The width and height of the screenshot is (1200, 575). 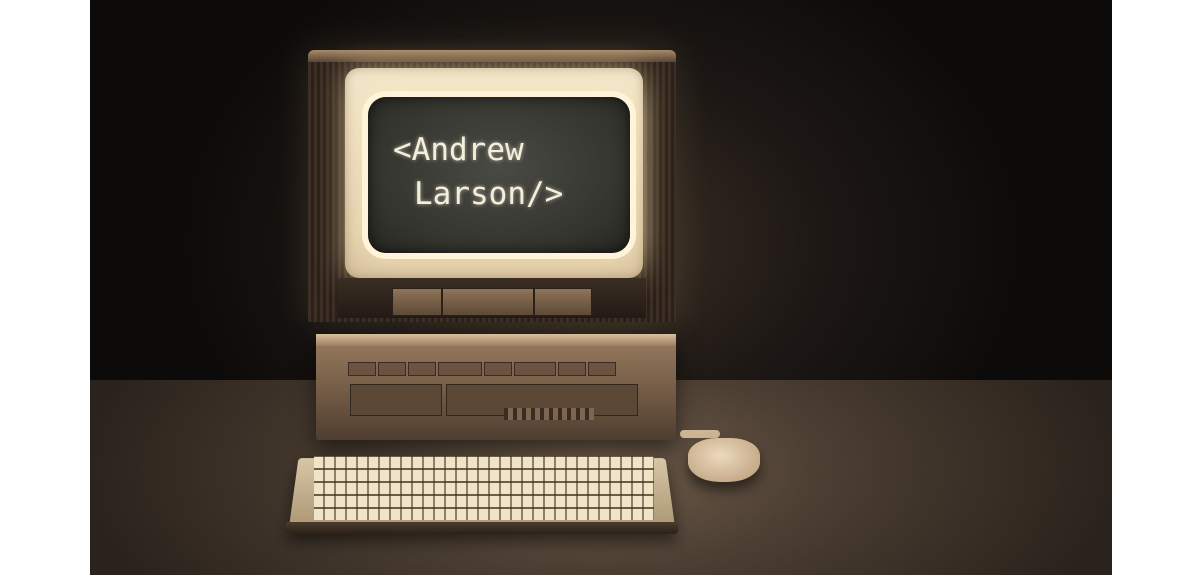 What do you see at coordinates (492, 56) in the screenshot?
I see `monitor-top` at bounding box center [492, 56].